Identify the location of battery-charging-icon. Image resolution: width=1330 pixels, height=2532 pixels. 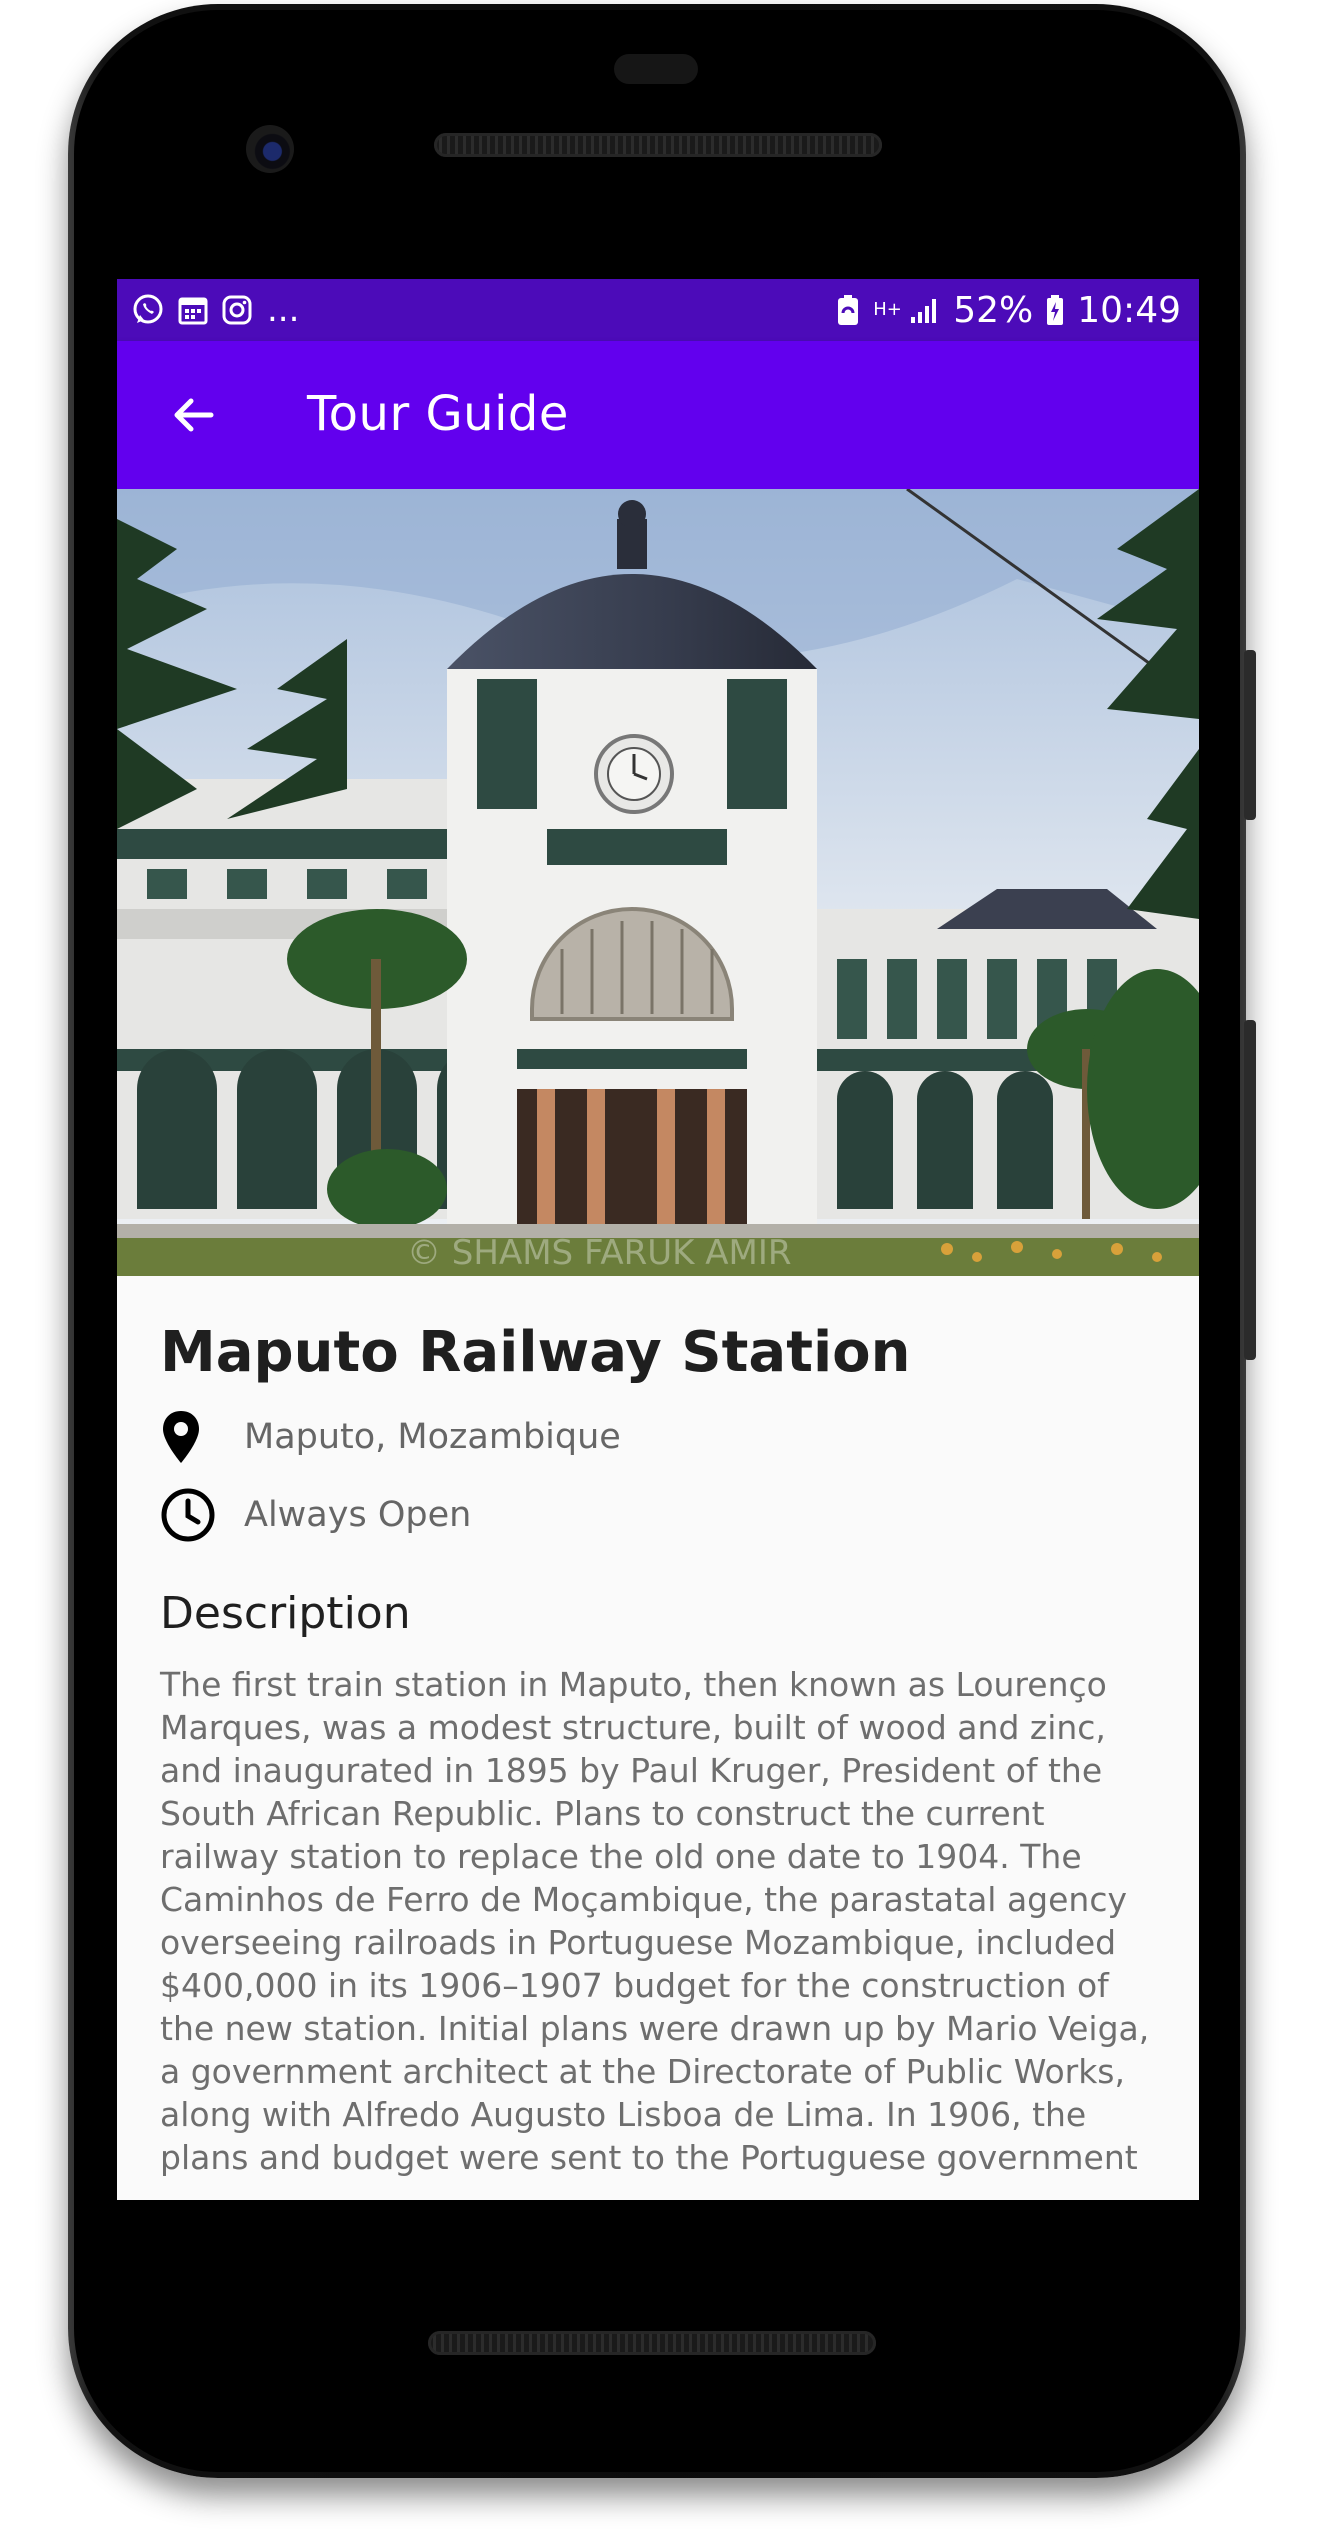
(1055, 310).